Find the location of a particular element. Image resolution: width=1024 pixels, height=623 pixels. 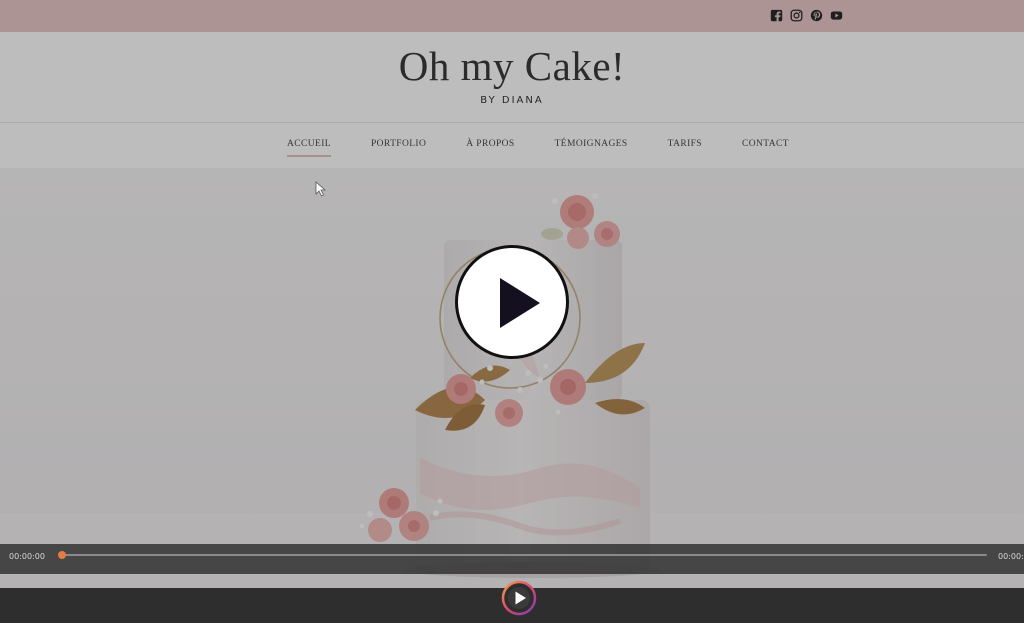

nav-item-a-propos: À PROPOS is located at coordinates (490, 144).